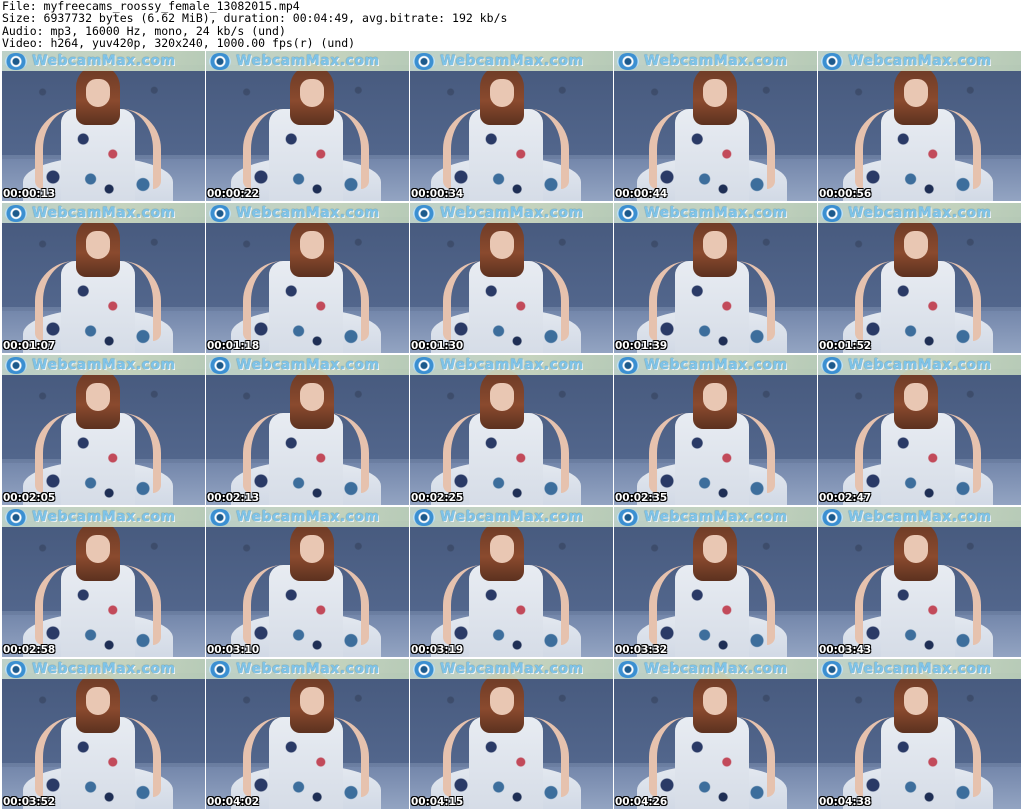  Describe the element at coordinates (437, 802) in the screenshot. I see `thumbnail-timestamp: 00:04:15` at that location.